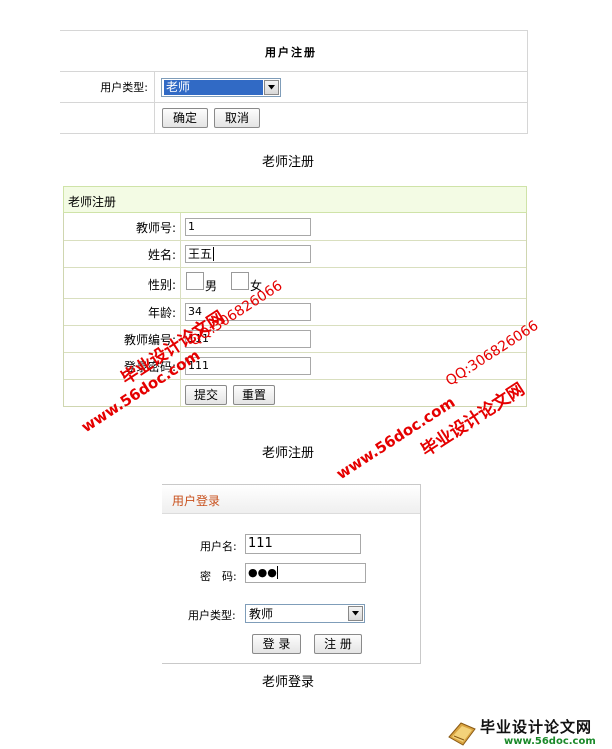 The width and height of the screenshot is (612, 749). What do you see at coordinates (218, 546) in the screenshot?
I see `username-label: 用户名:` at bounding box center [218, 546].